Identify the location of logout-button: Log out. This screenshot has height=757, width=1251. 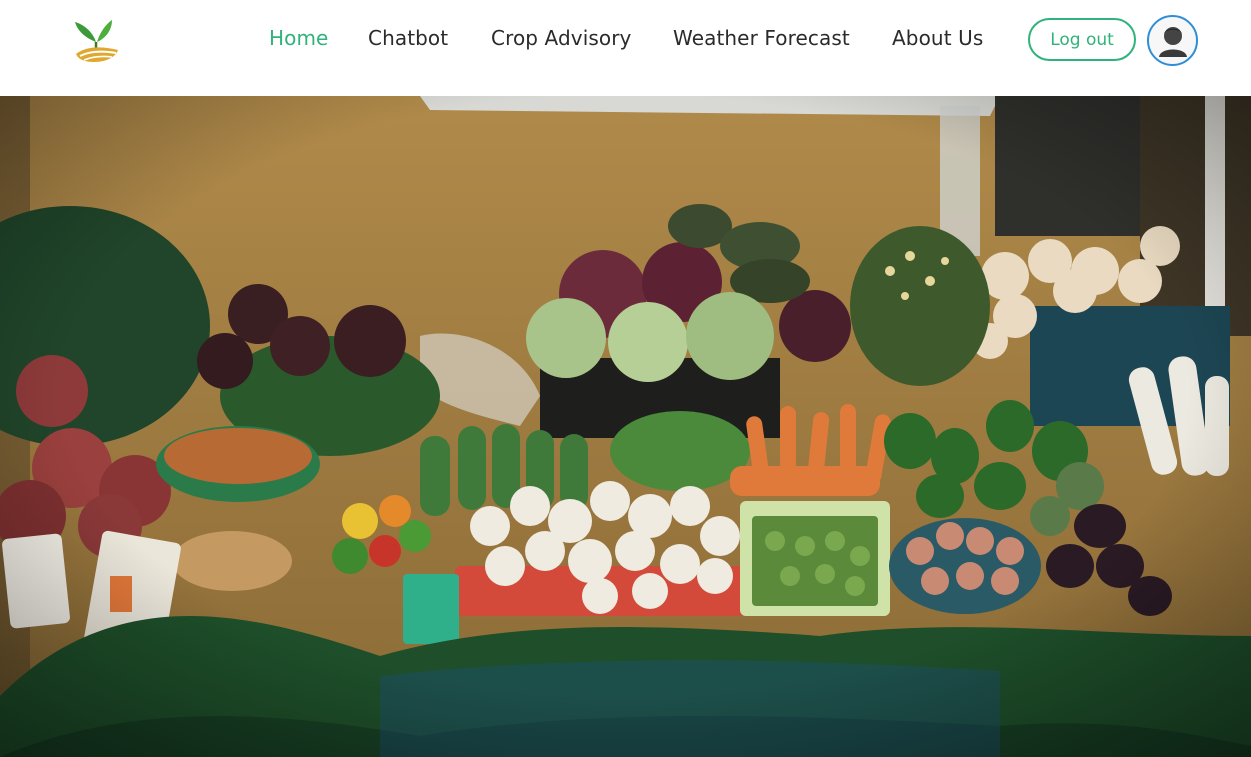
(1082, 39).